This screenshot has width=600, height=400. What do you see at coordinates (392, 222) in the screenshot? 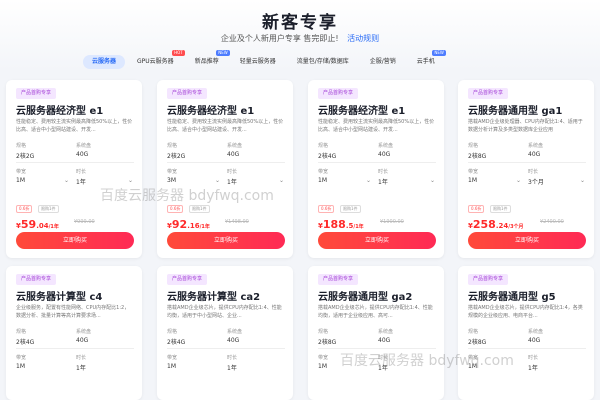
I see `original-price: ¥1900.00` at bounding box center [392, 222].